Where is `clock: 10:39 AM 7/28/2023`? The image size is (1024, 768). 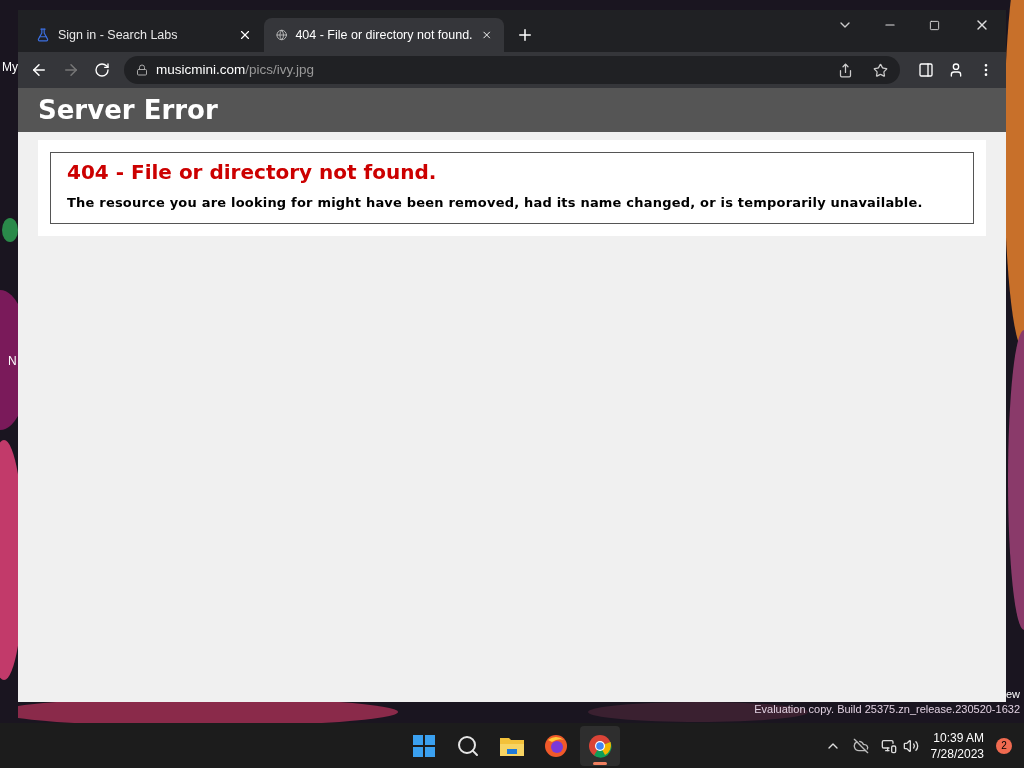 clock: 10:39 AM 7/28/2023 is located at coordinates (957, 745).